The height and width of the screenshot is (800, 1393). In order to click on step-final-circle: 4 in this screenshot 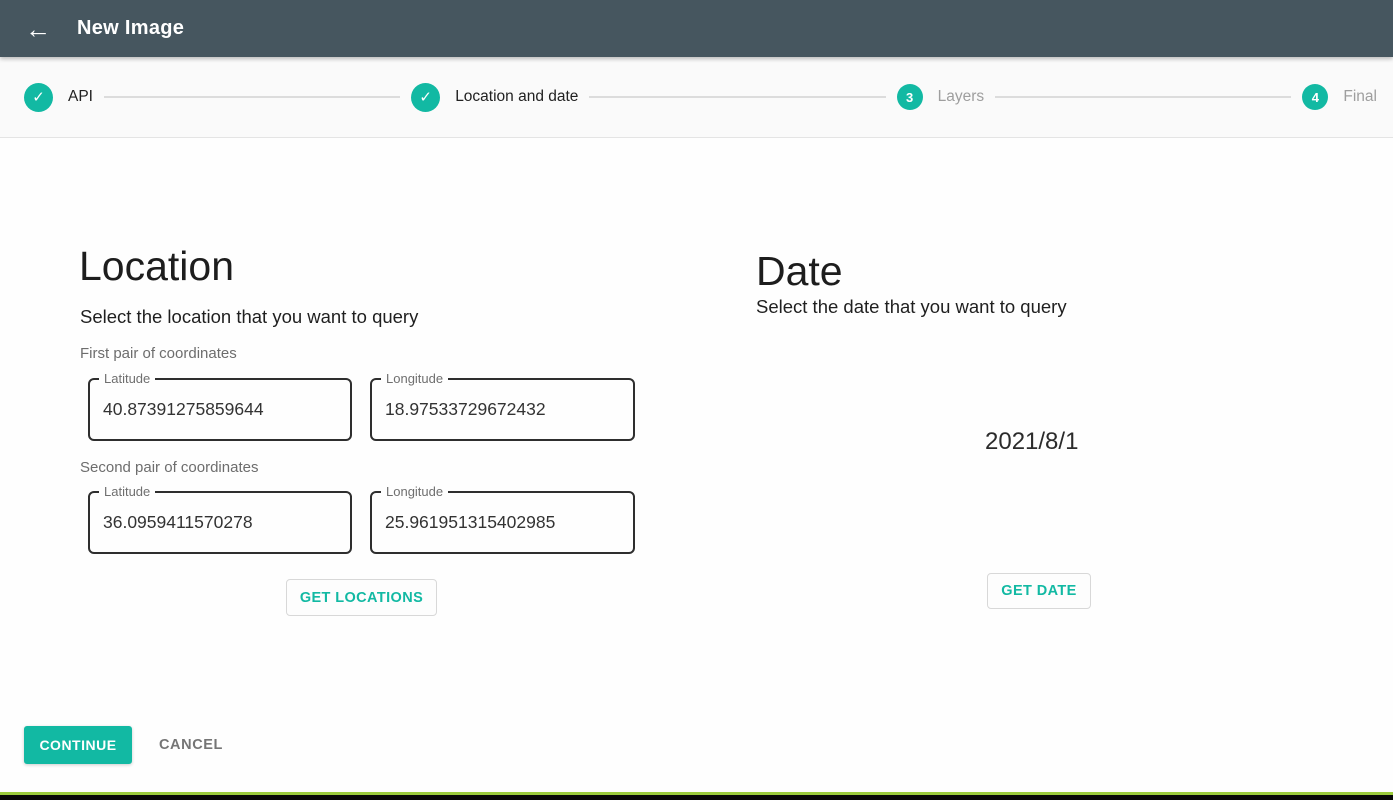, I will do `click(1315, 97)`.